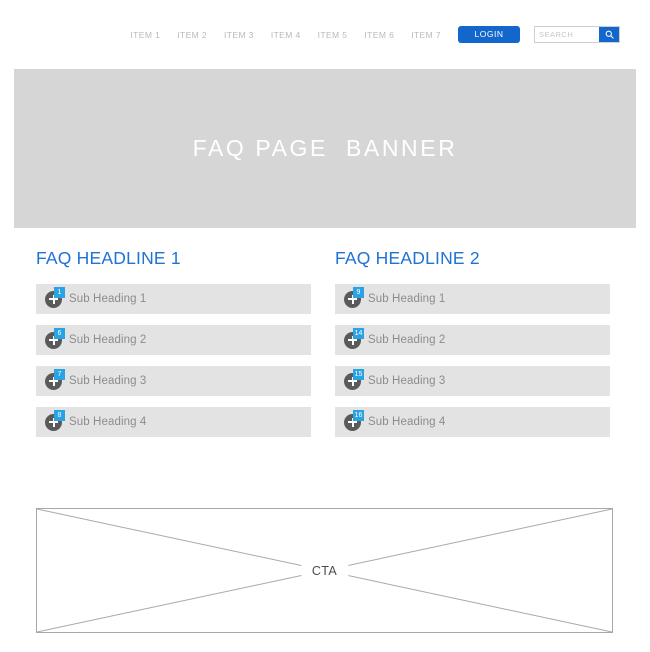  Describe the element at coordinates (239, 35) in the screenshot. I see `nav-item-3: ITEM 3` at that location.